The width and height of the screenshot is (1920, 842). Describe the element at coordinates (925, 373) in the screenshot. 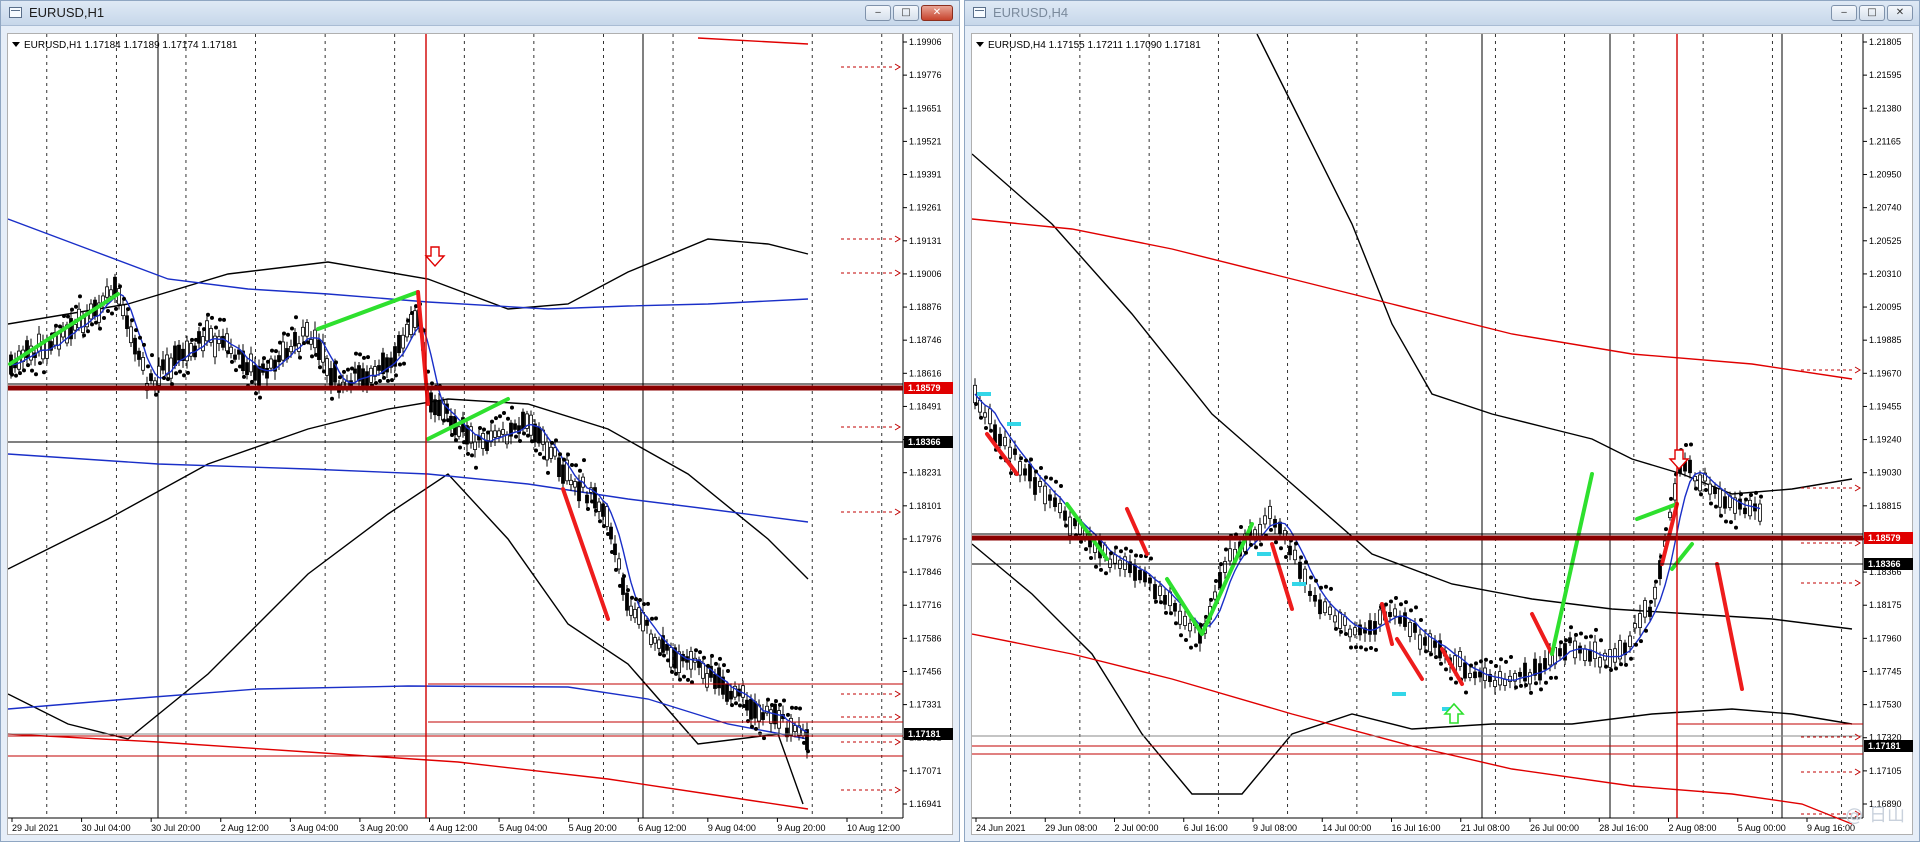

I see `price-tick-label: 1.18616` at that location.